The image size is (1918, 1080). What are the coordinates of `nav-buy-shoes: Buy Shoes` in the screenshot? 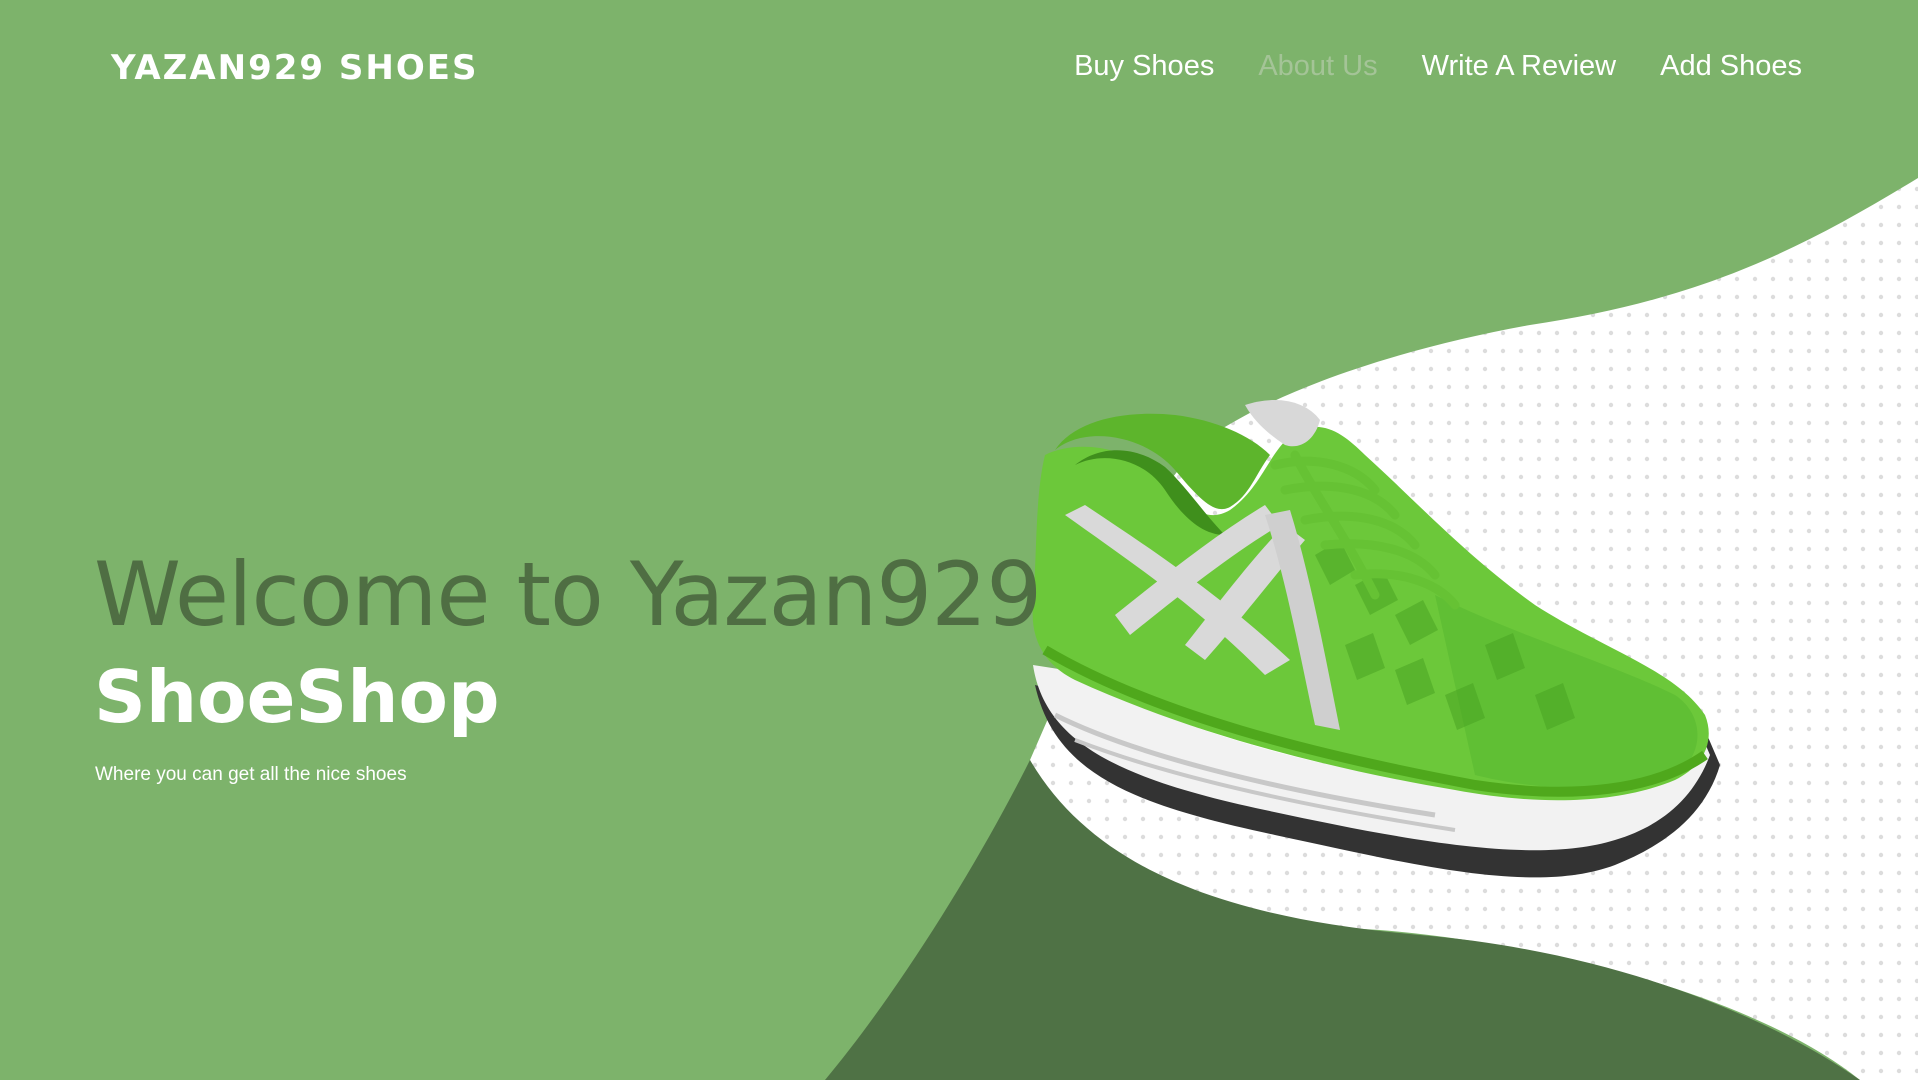 It's located at (1144, 66).